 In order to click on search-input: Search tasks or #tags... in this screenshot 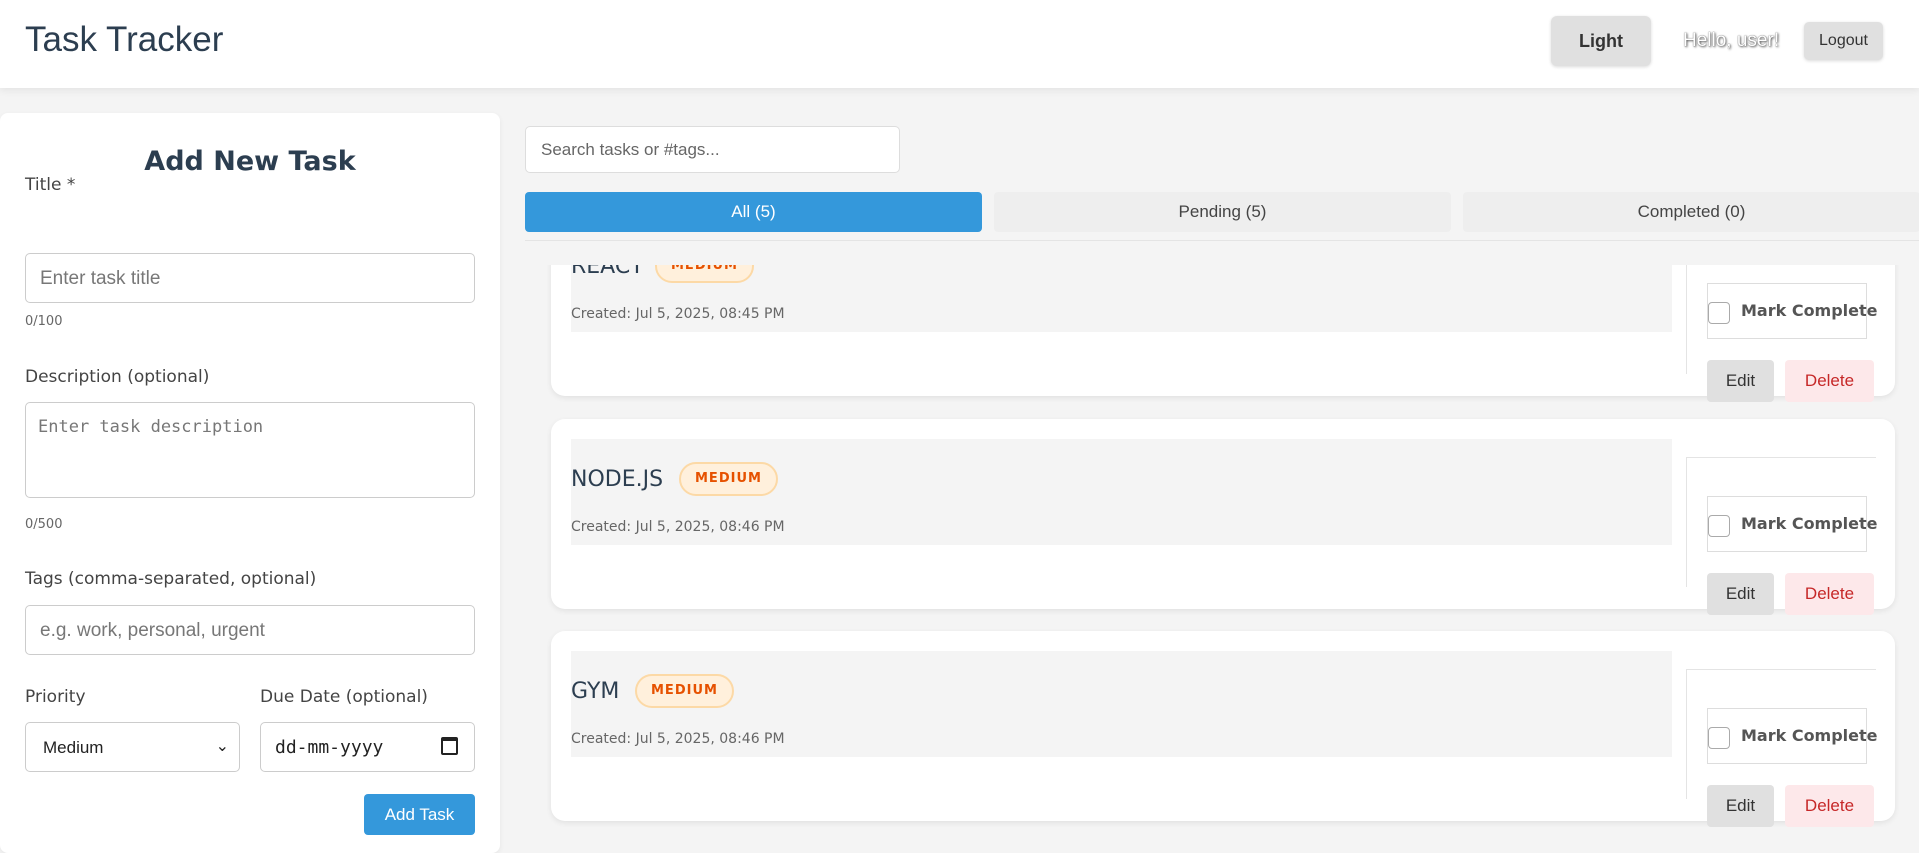, I will do `click(712, 149)`.